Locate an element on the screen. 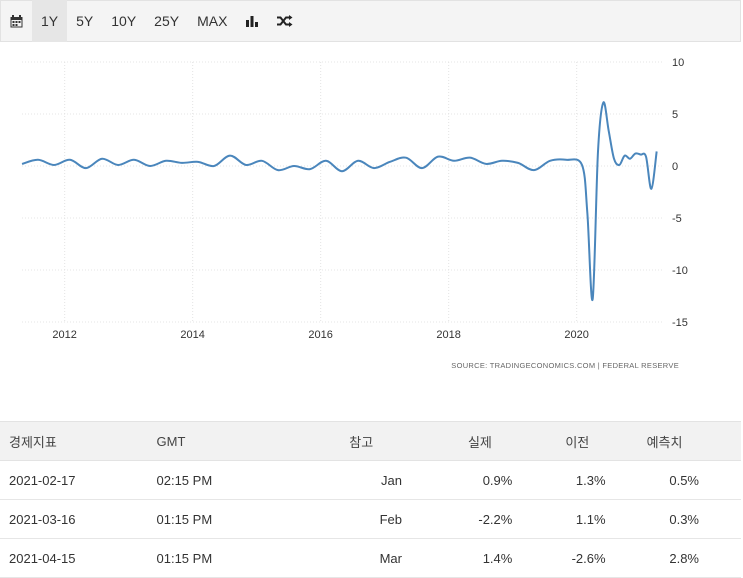  shuffle-icon is located at coordinates (285, 21).